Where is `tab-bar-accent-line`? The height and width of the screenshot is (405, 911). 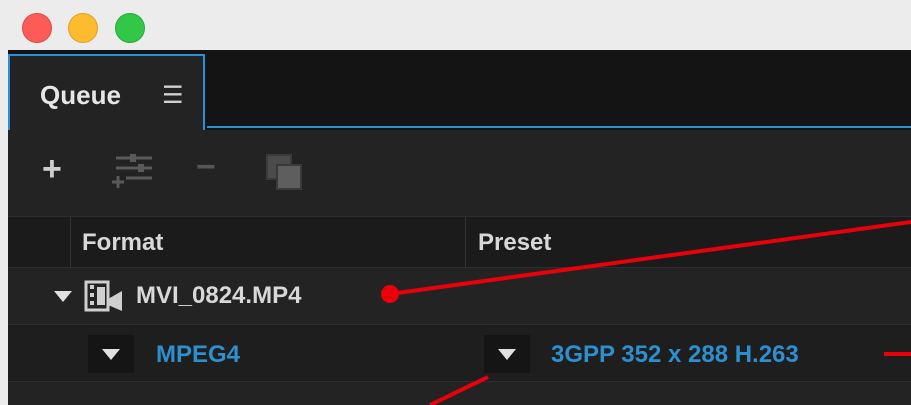 tab-bar-accent-line is located at coordinates (559, 127).